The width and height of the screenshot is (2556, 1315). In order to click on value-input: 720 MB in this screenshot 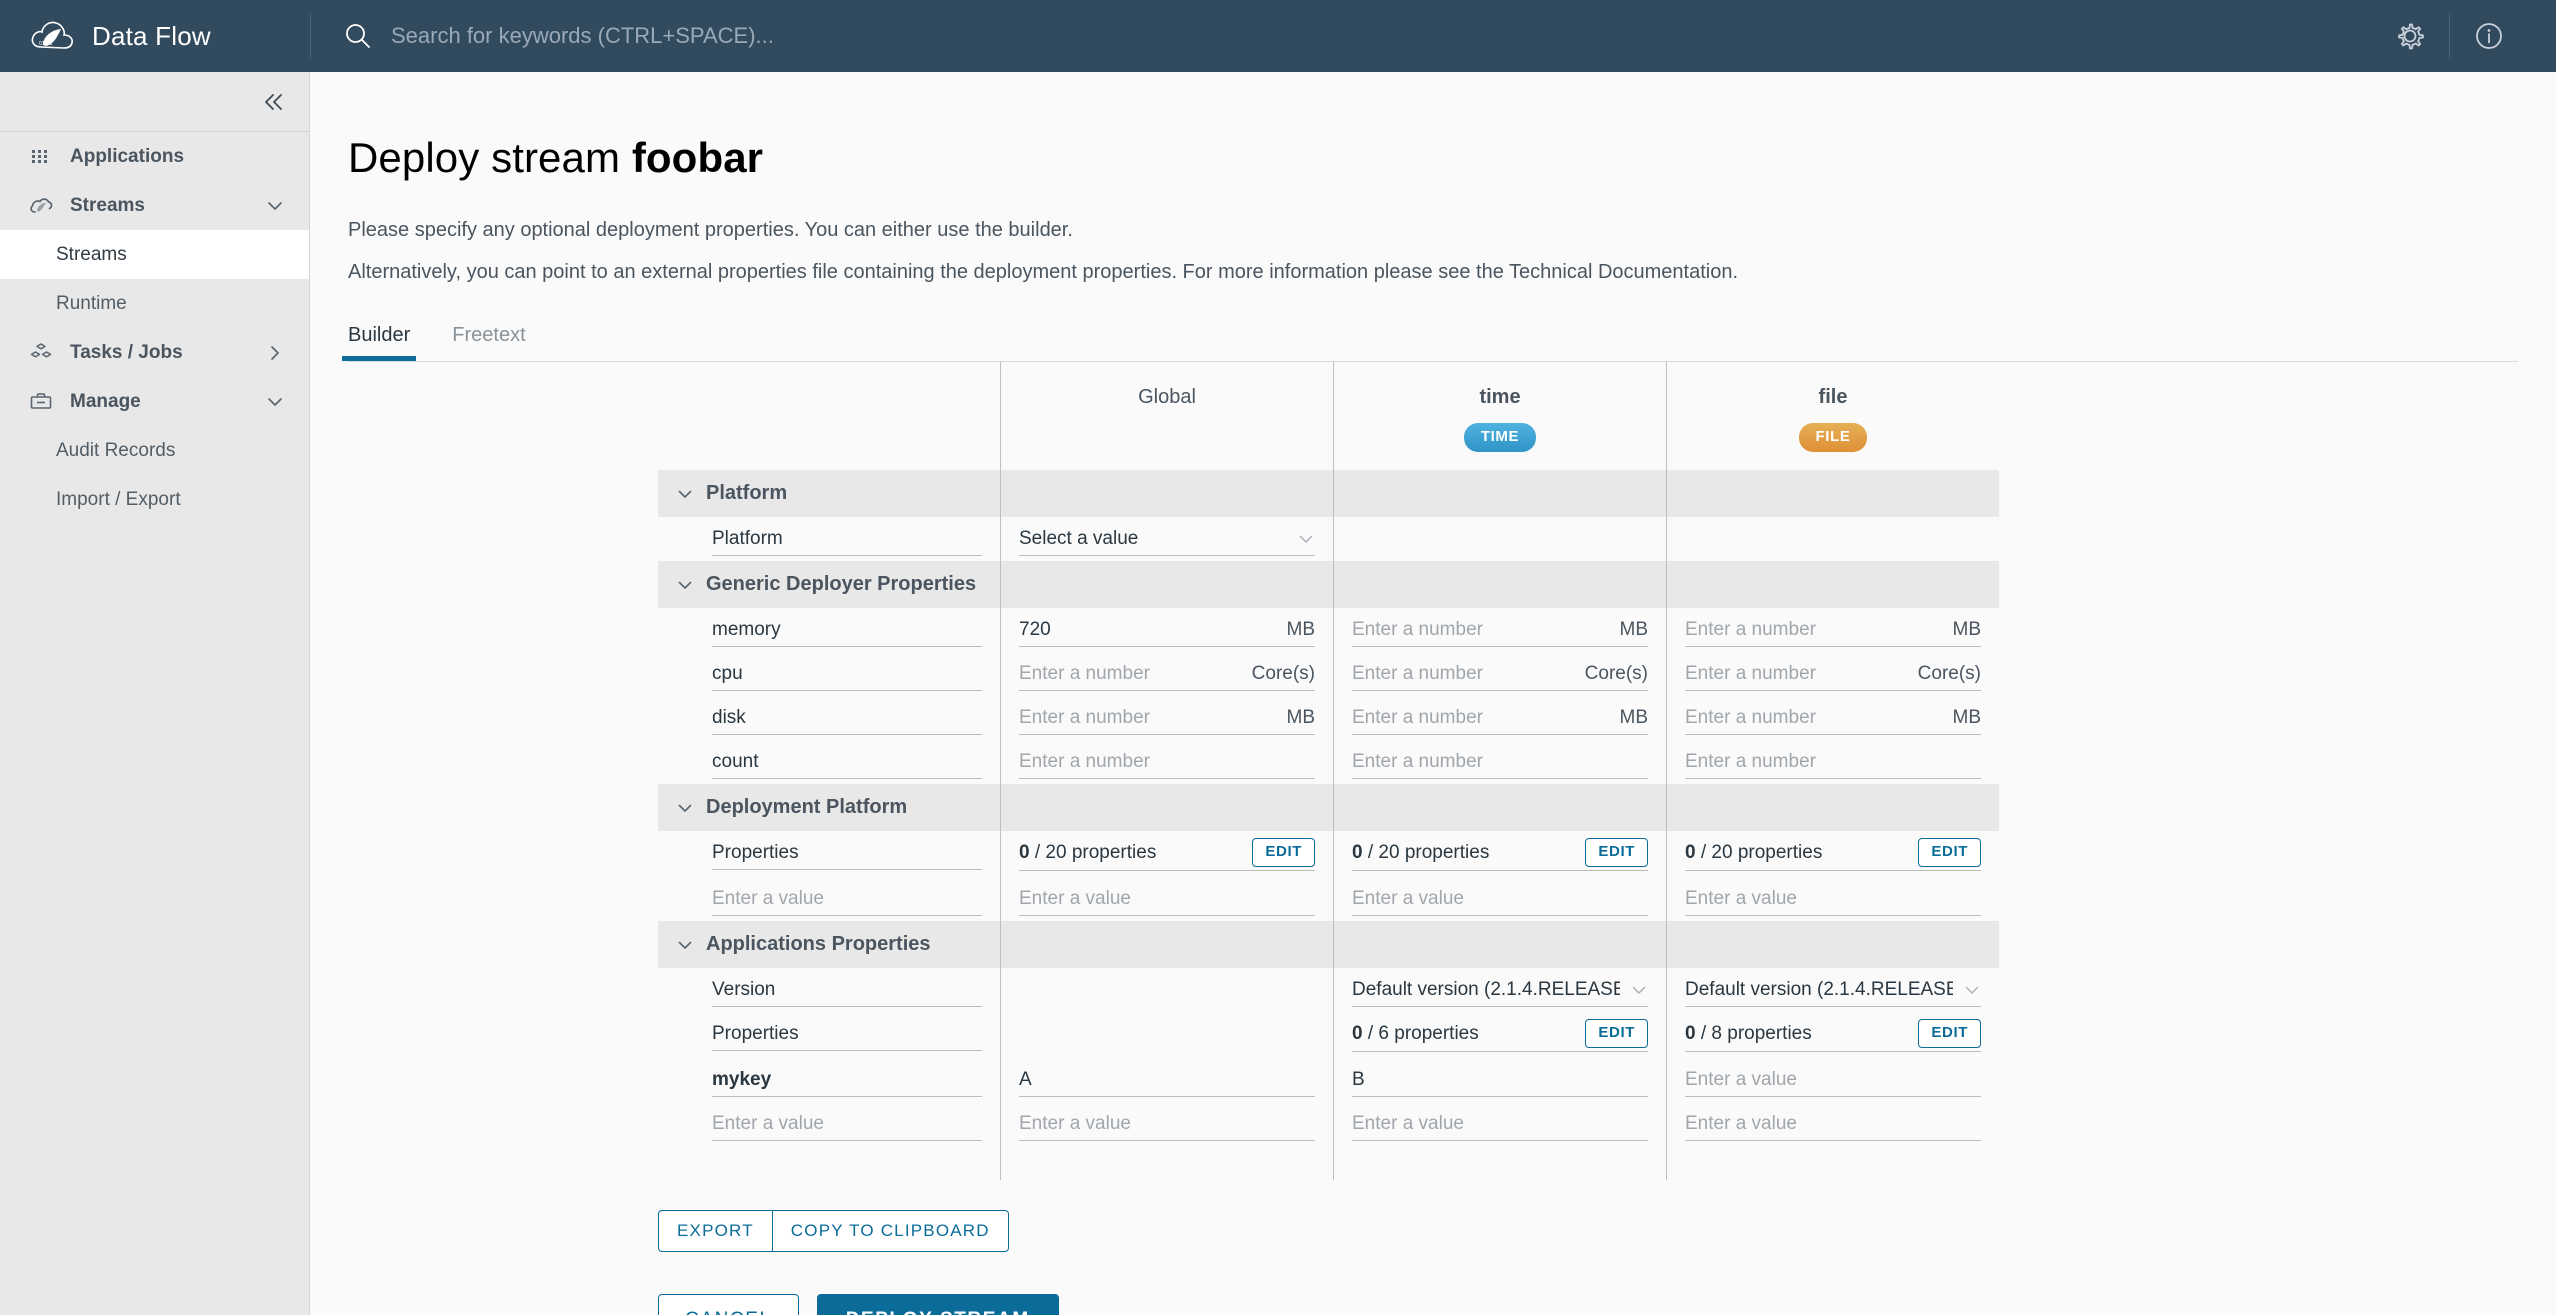, I will do `click(1167, 630)`.